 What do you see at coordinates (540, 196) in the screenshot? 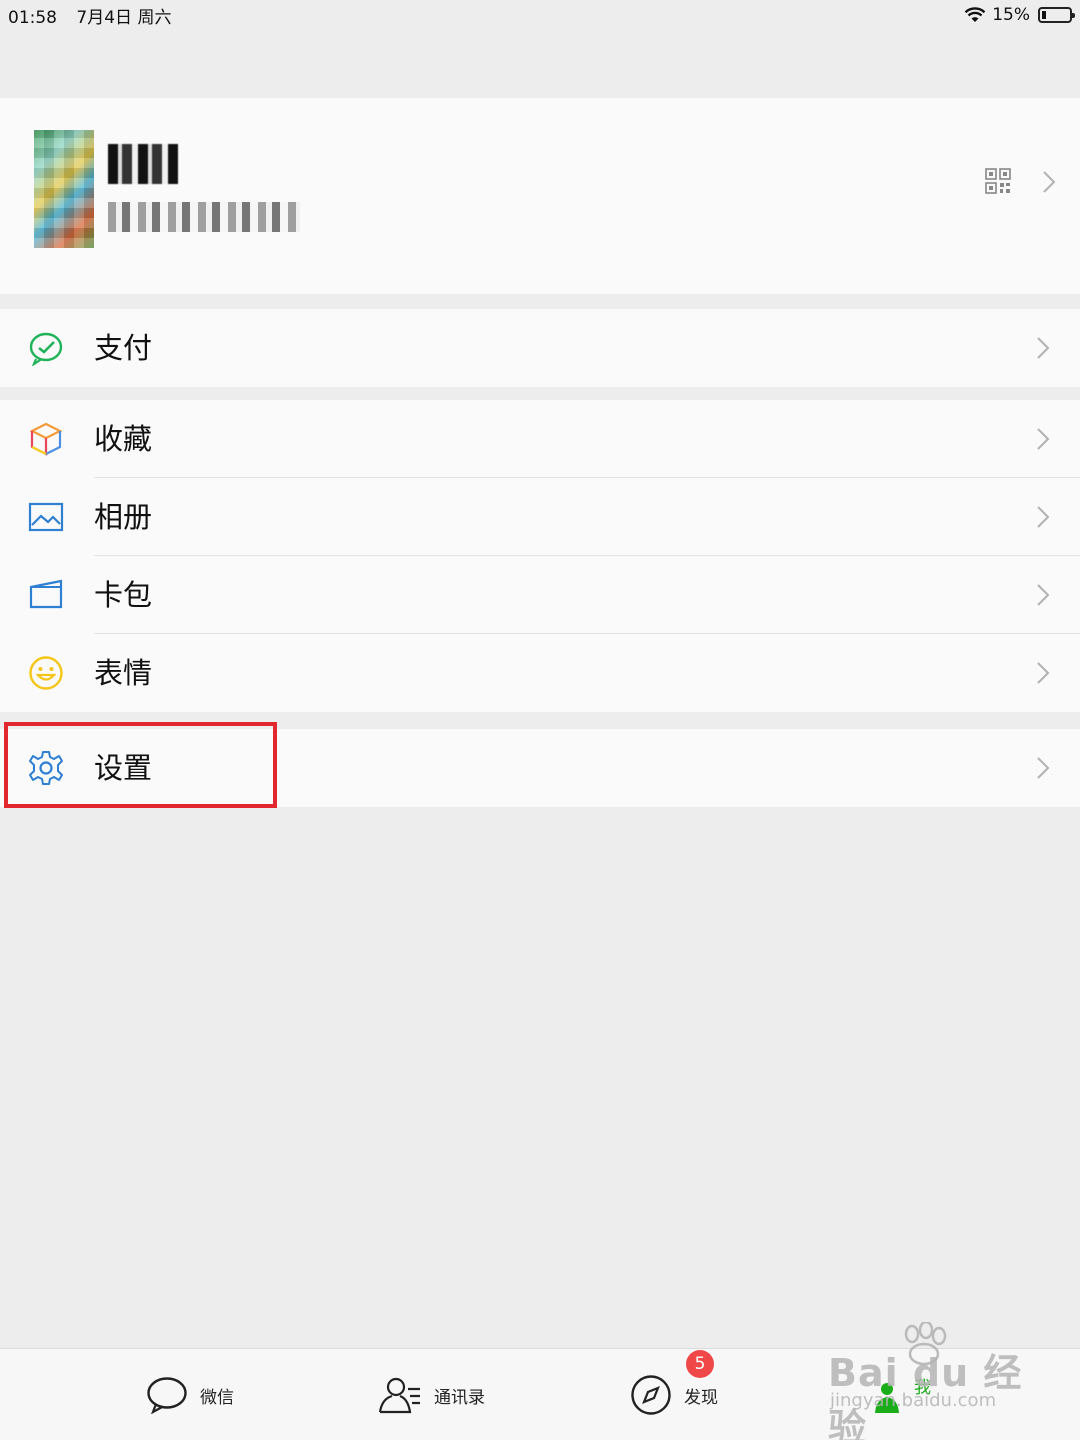
I see `profile-card` at bounding box center [540, 196].